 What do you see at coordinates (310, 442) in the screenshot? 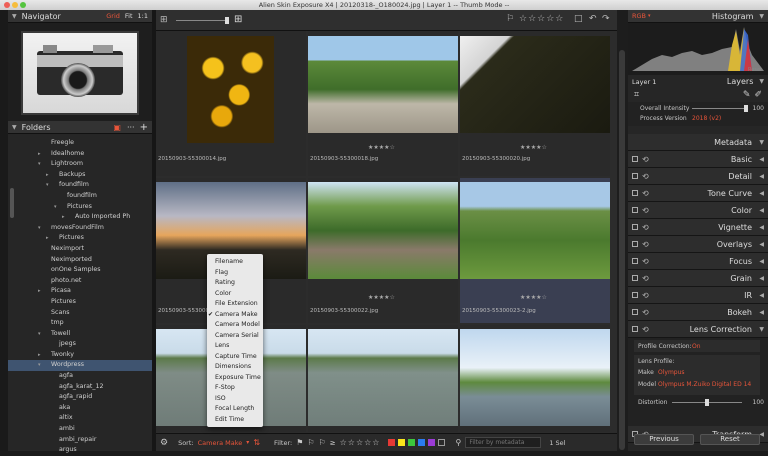
I see `filter-reject-icon: ⚐` at bounding box center [310, 442].